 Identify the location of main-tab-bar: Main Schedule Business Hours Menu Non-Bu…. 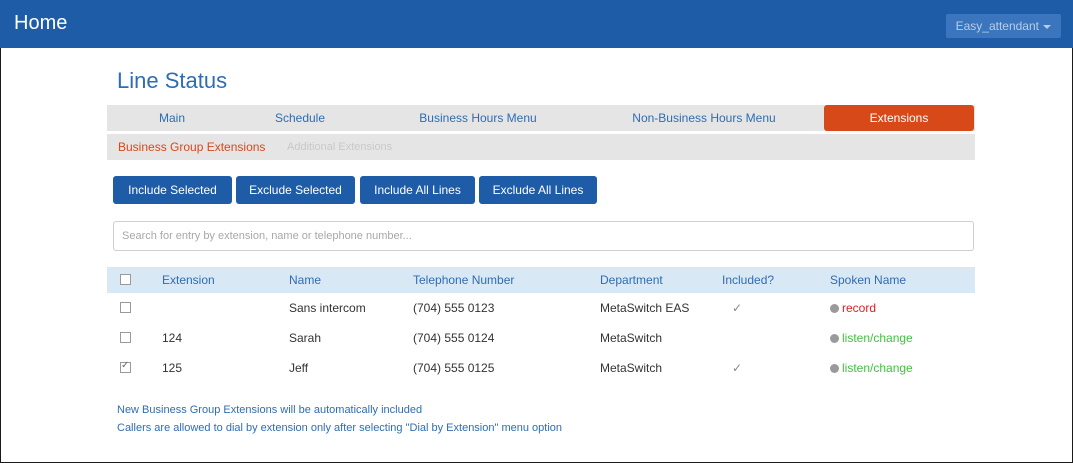
(541, 118).